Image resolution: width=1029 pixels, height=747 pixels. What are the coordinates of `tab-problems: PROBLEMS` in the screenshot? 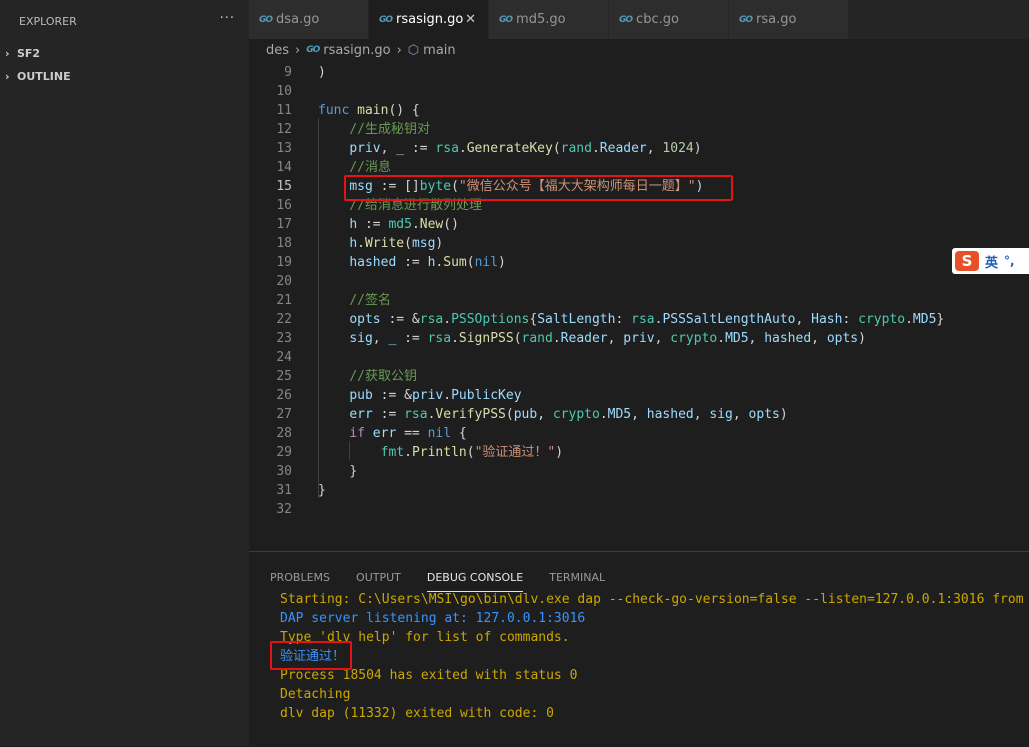 It's located at (300, 581).